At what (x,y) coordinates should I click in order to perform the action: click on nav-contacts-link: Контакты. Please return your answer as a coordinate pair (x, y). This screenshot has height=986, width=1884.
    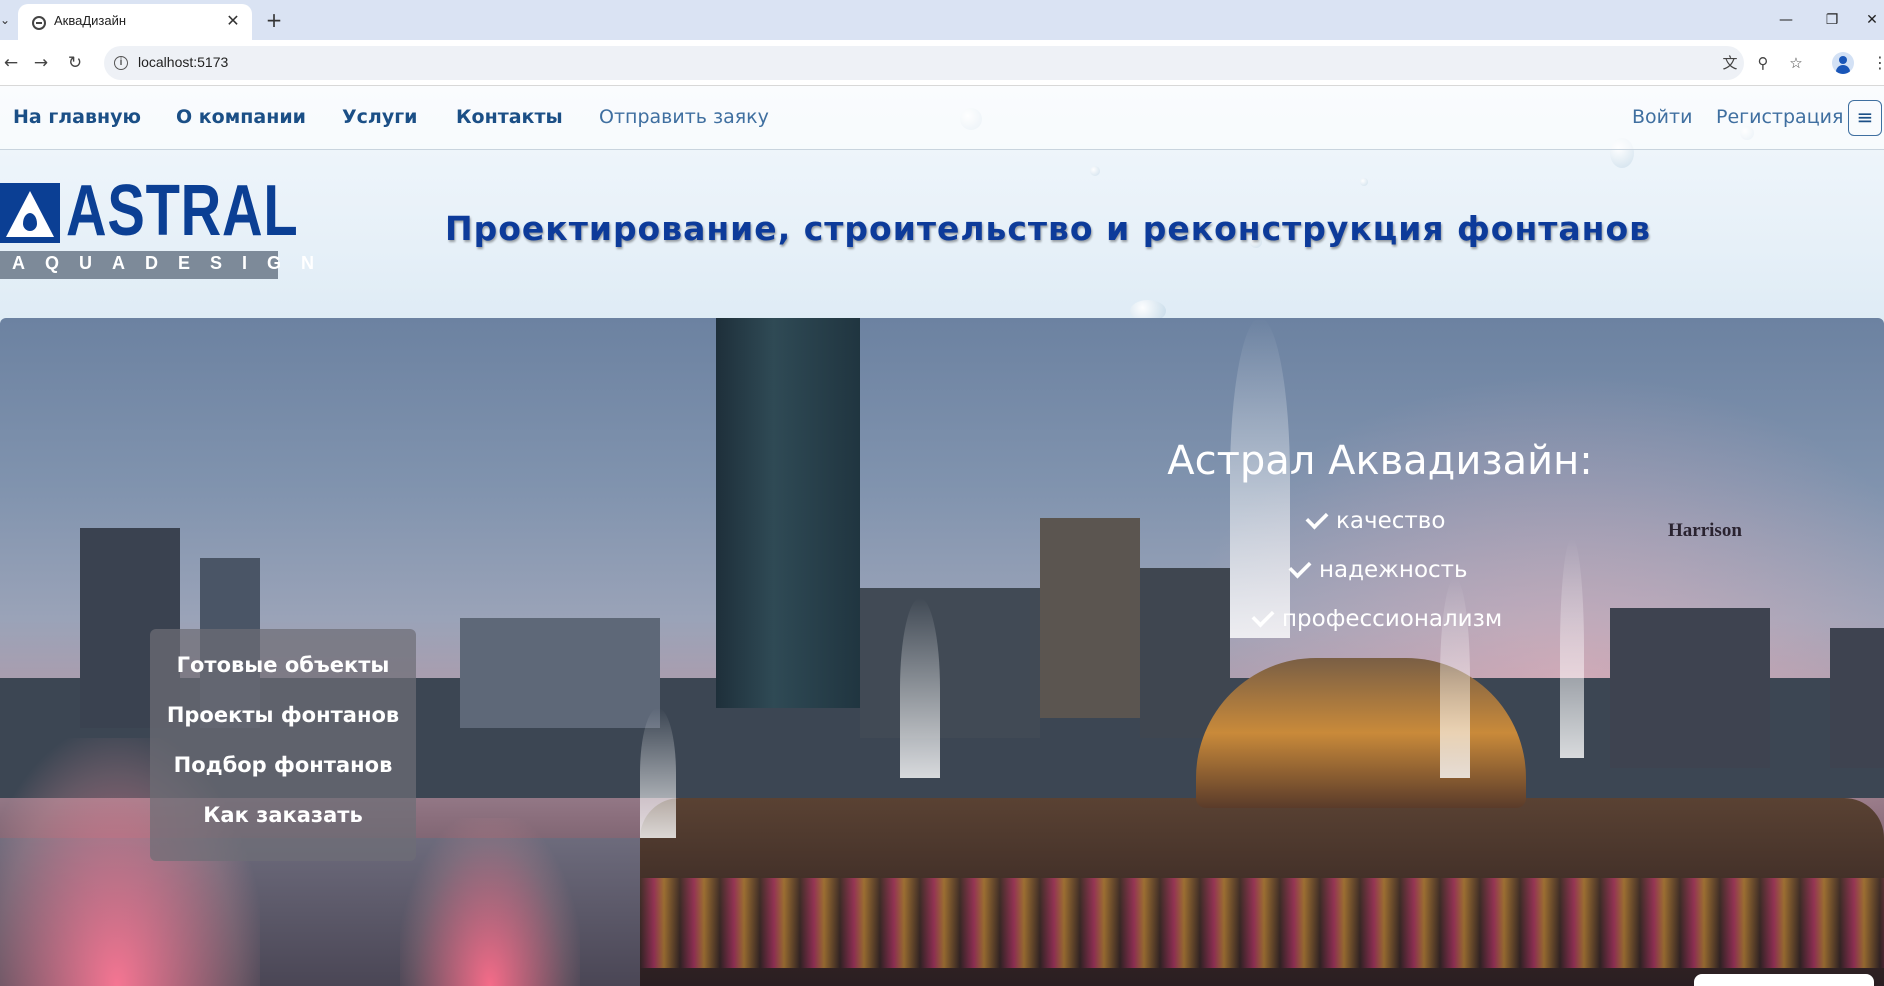
    Looking at the image, I should click on (509, 117).